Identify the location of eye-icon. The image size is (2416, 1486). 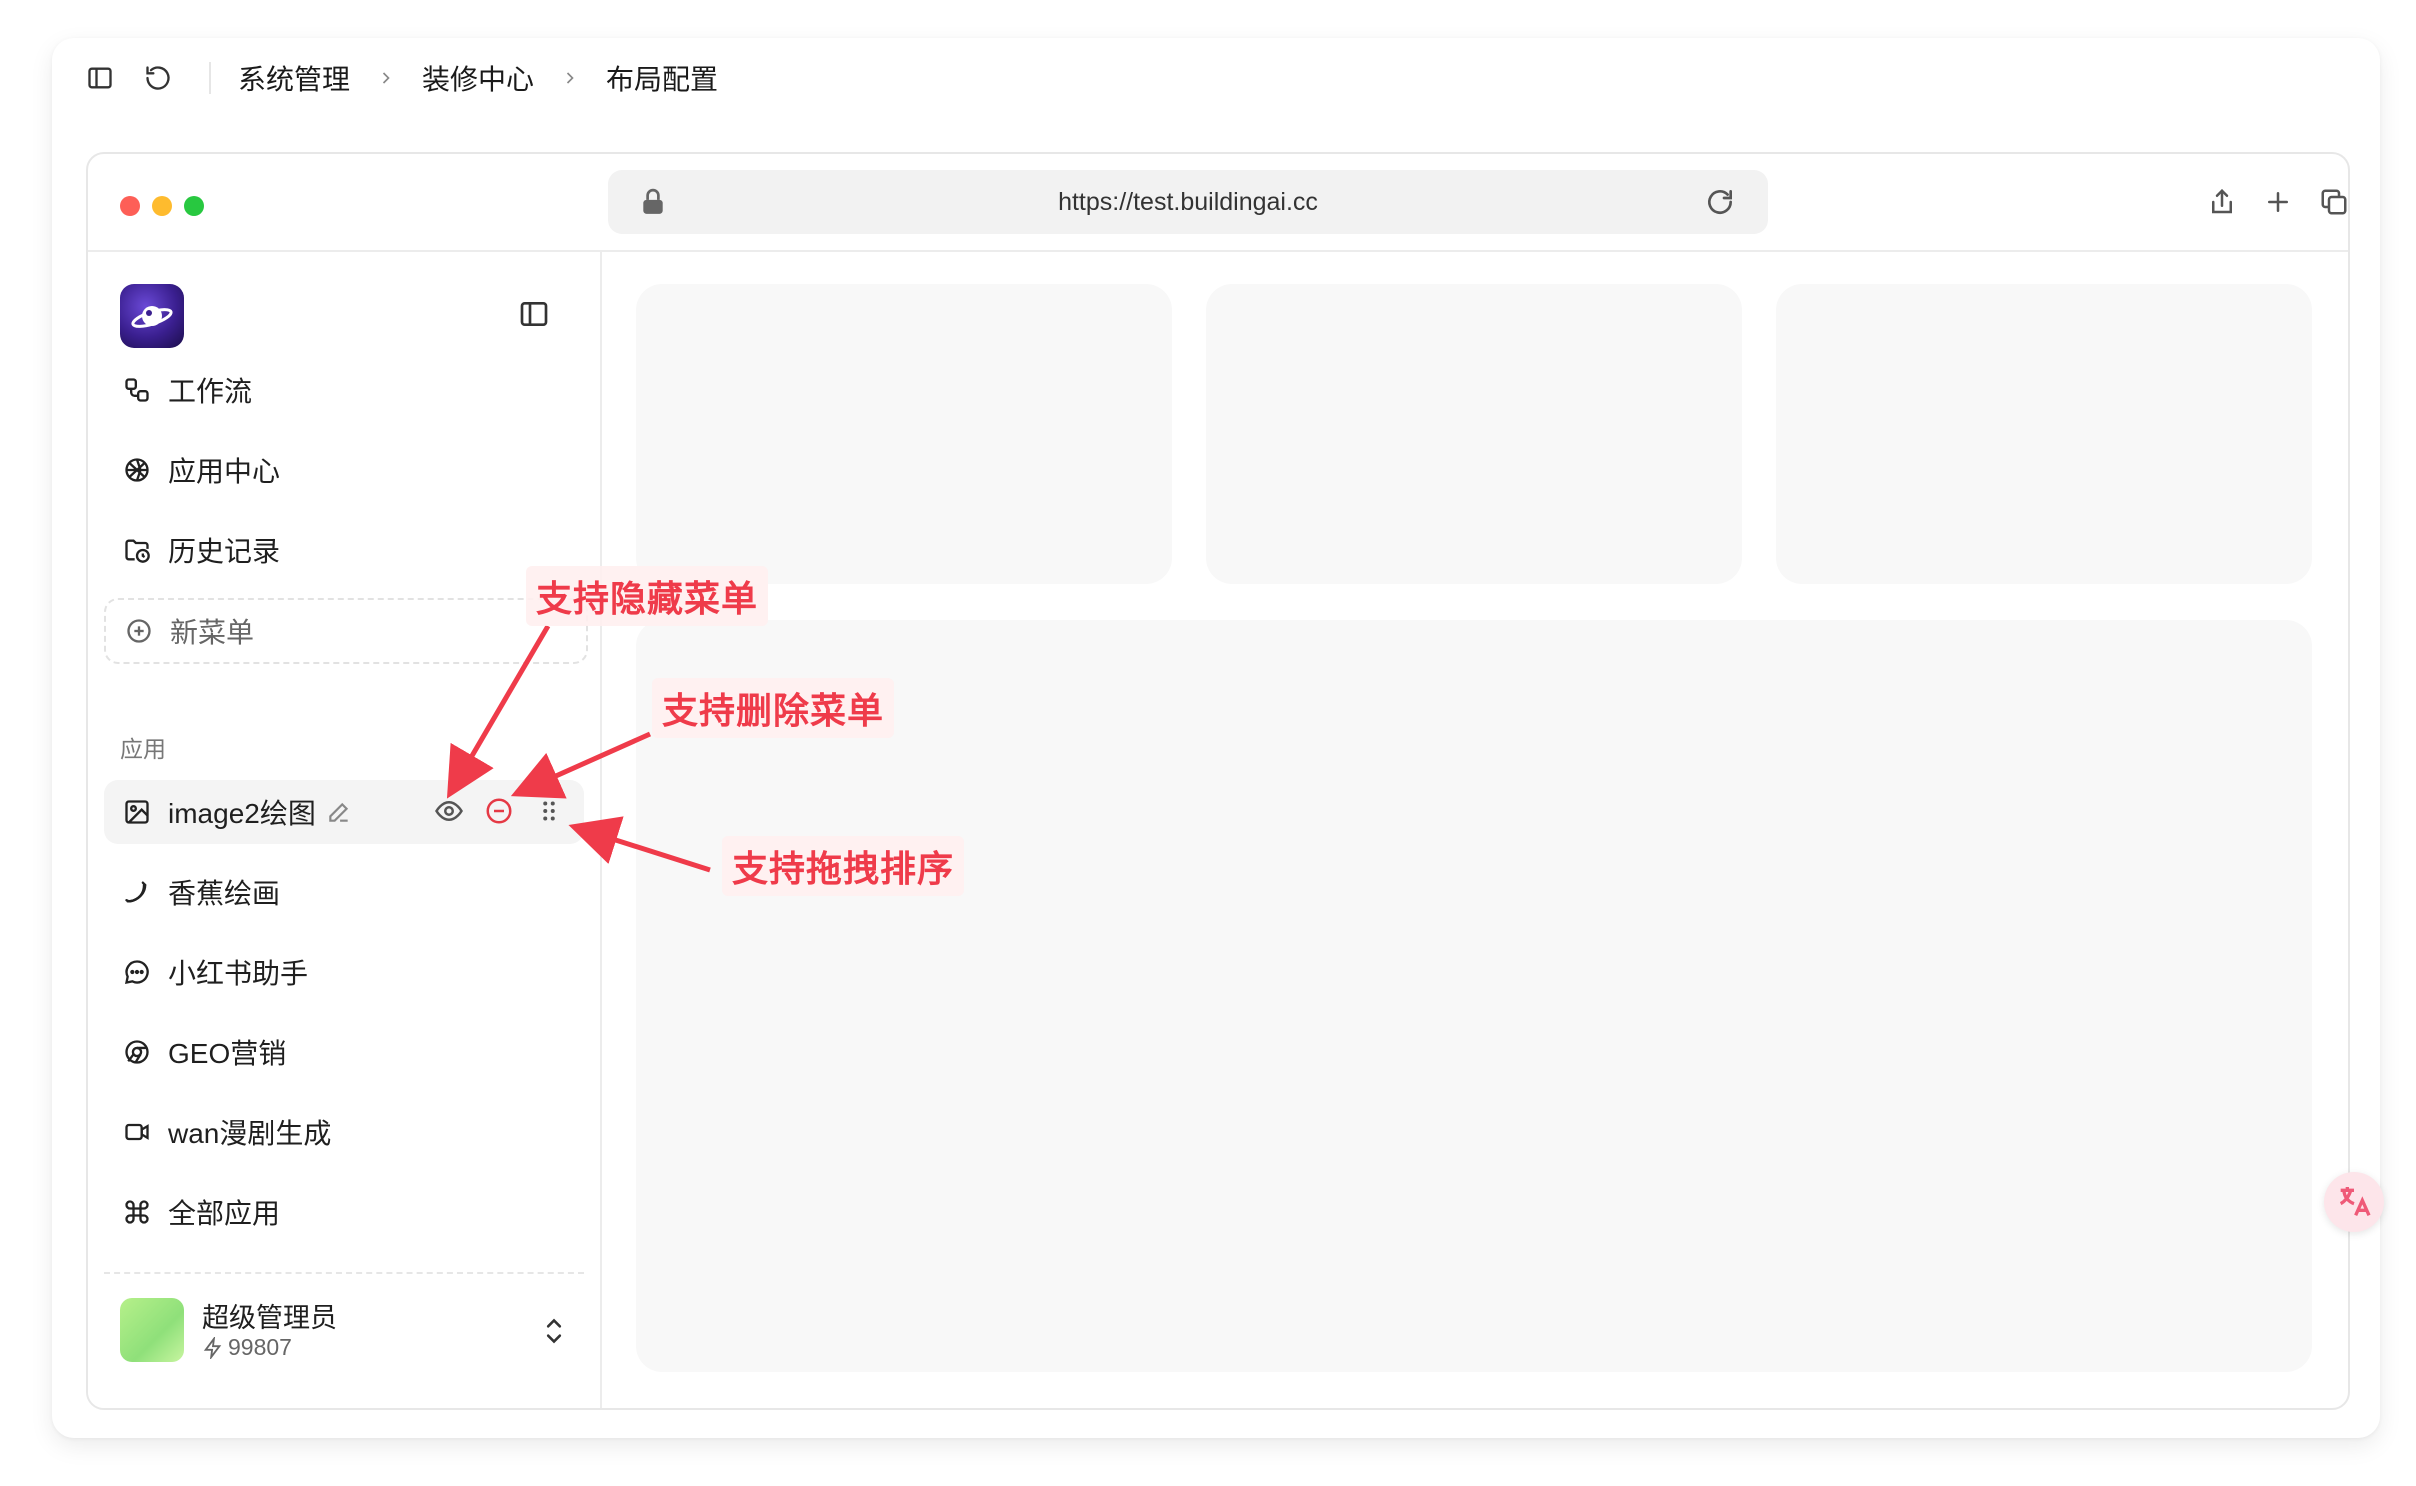
(449, 811).